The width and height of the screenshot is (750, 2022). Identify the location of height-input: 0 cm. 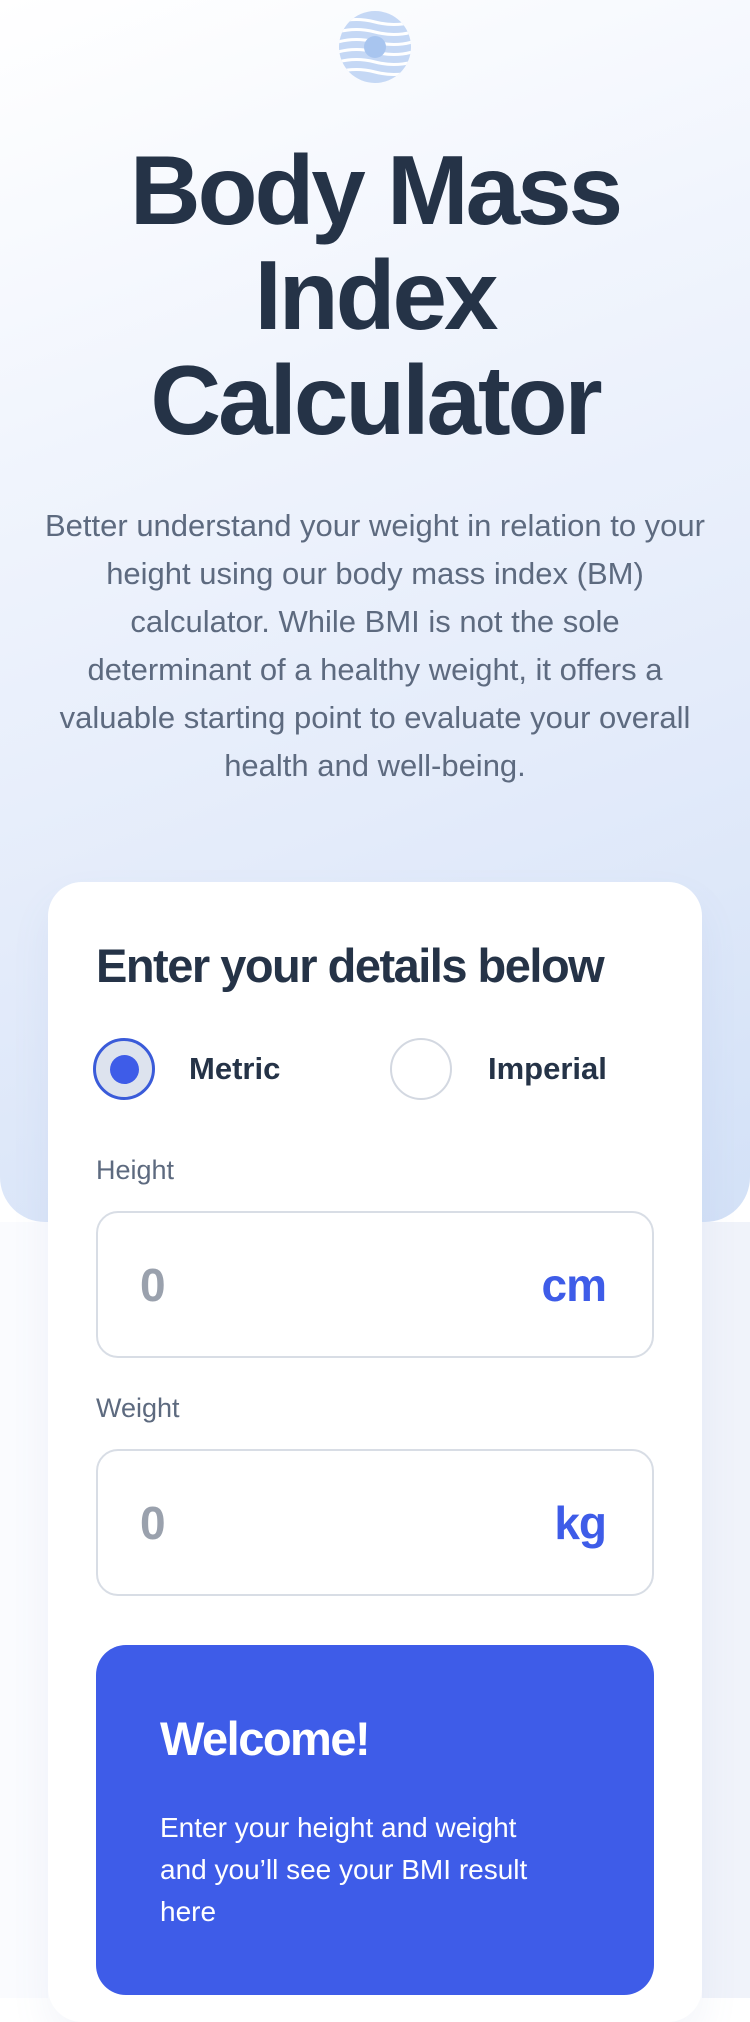
(375, 1284).